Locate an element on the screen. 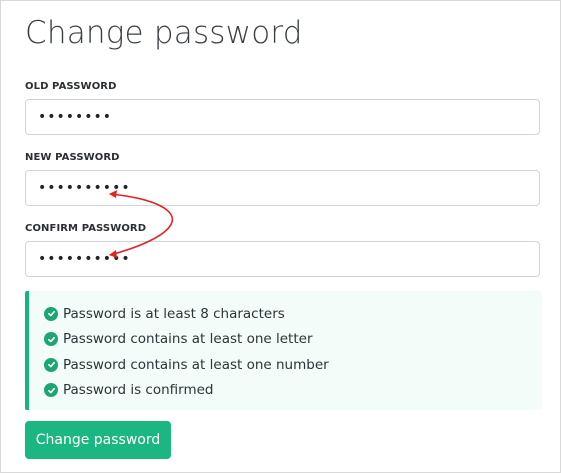 Image resolution: width=561 pixels, height=473 pixels. requirement-item: Password is at least 8 characters is located at coordinates (285, 314).